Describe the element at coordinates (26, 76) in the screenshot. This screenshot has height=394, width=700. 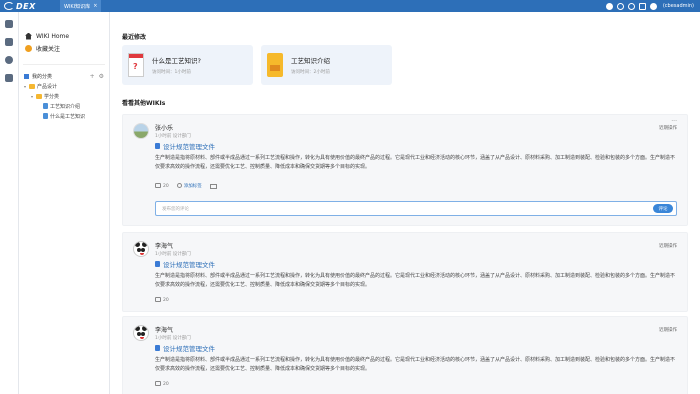
I see `grid-icon` at that location.